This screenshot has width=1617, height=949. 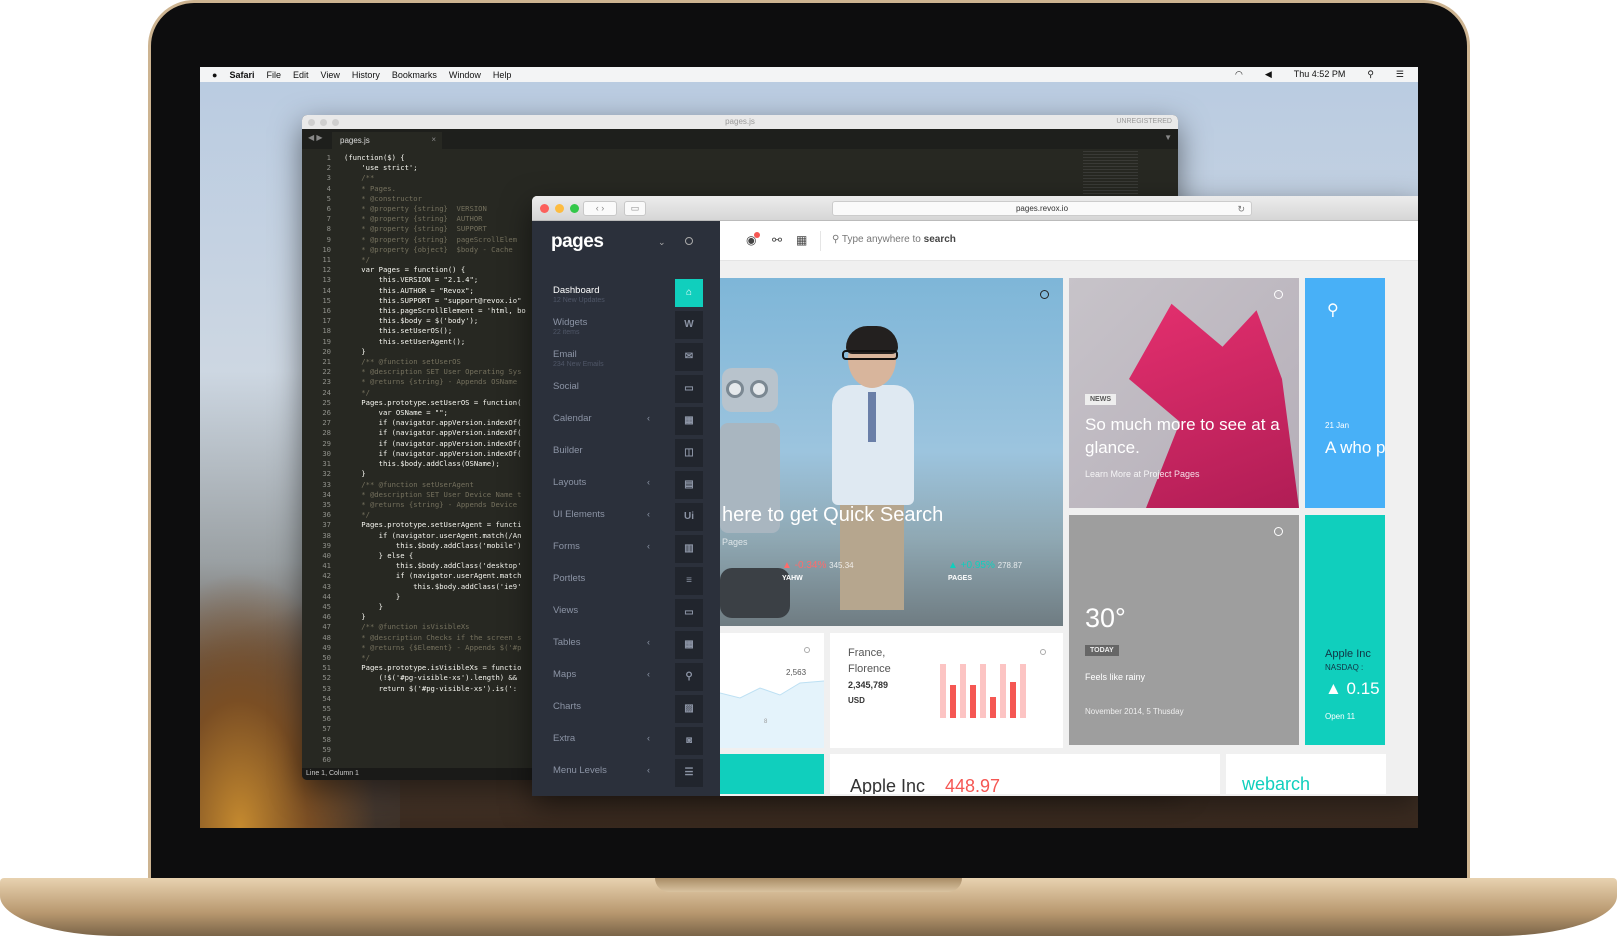 What do you see at coordinates (326, 372) in the screenshot?
I see `line-number: 22` at bounding box center [326, 372].